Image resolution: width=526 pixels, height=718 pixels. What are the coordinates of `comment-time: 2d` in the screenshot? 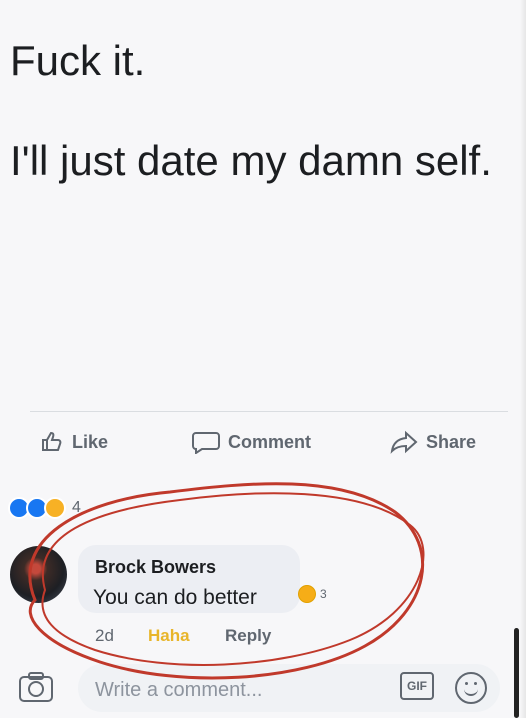 It's located at (104, 635).